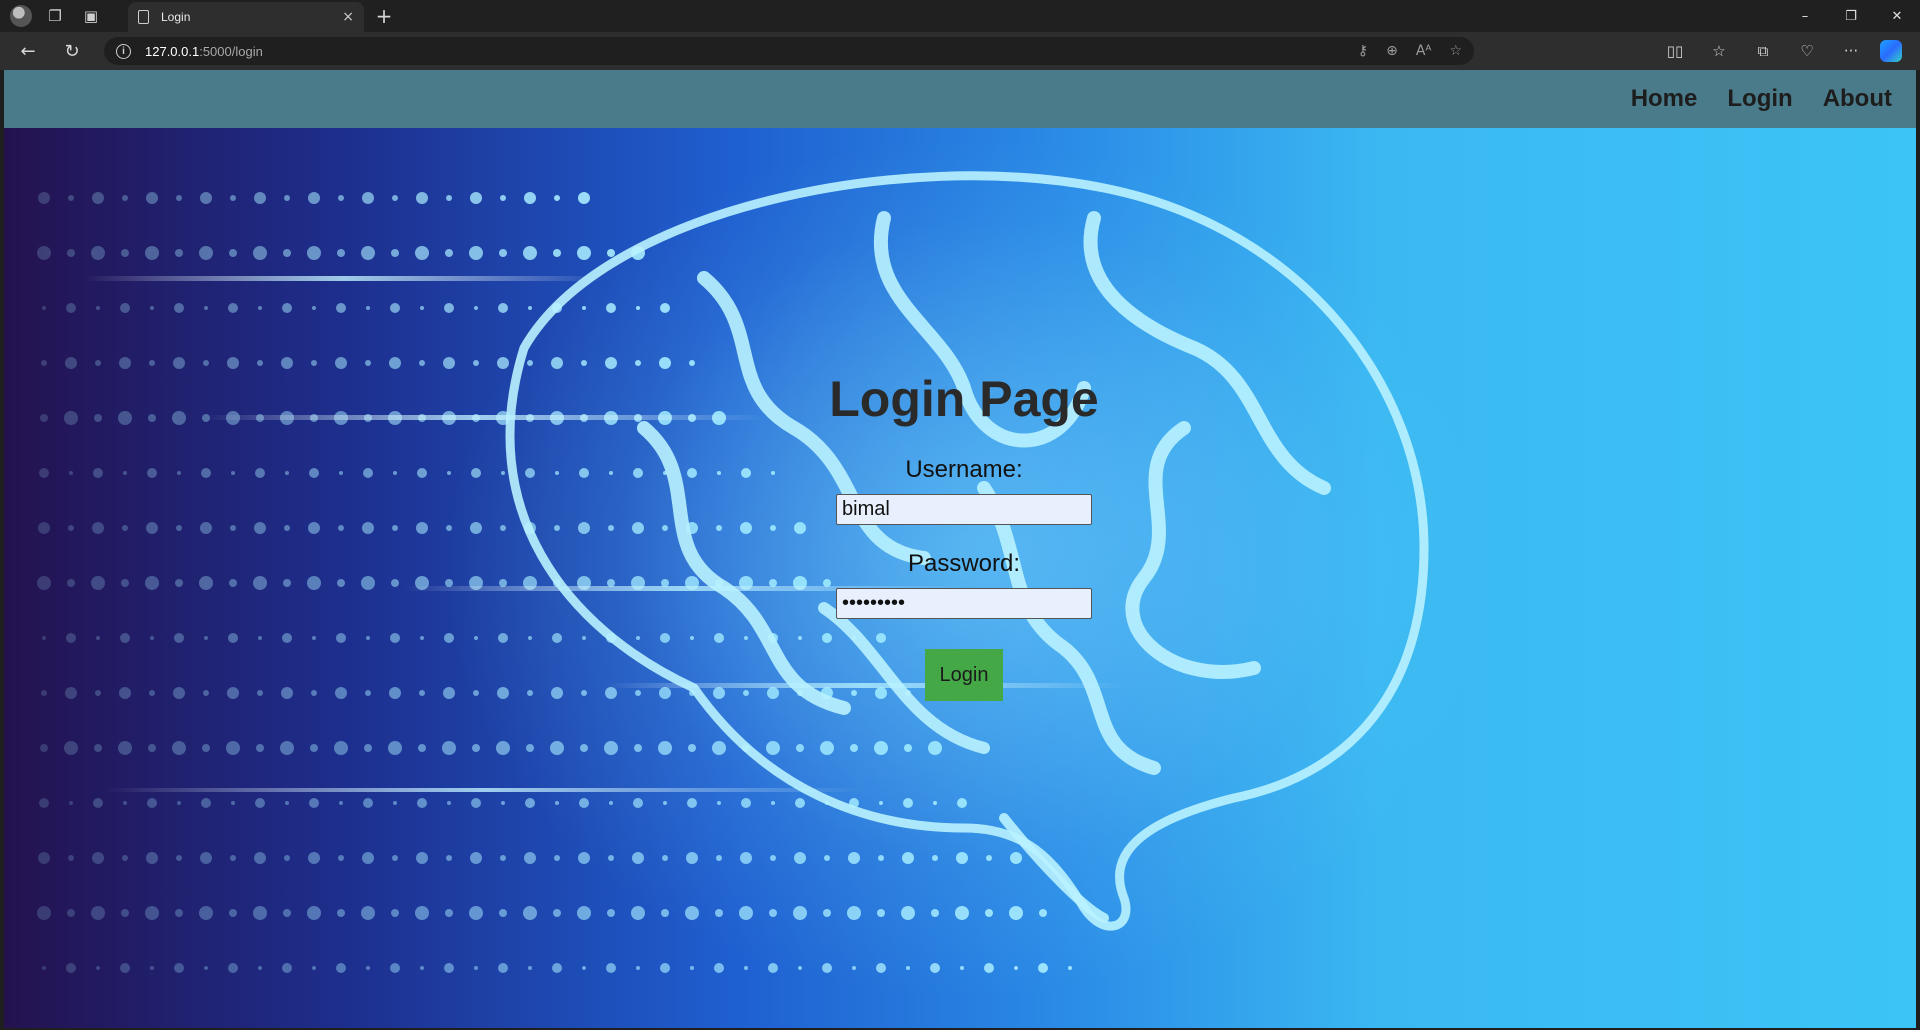 The image size is (1920, 1030). Describe the element at coordinates (1805, 16) in the screenshot. I see `minimize-button: –` at that location.